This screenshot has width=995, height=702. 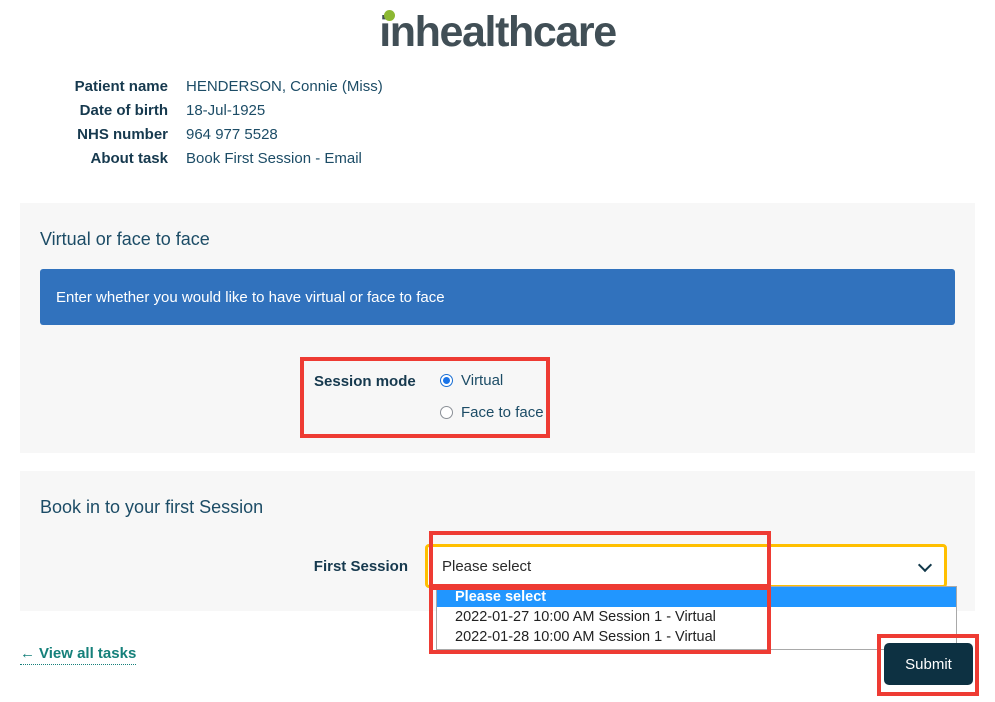 What do you see at coordinates (122, 134) in the screenshot?
I see `detail-label-nhs-number: NHS number` at bounding box center [122, 134].